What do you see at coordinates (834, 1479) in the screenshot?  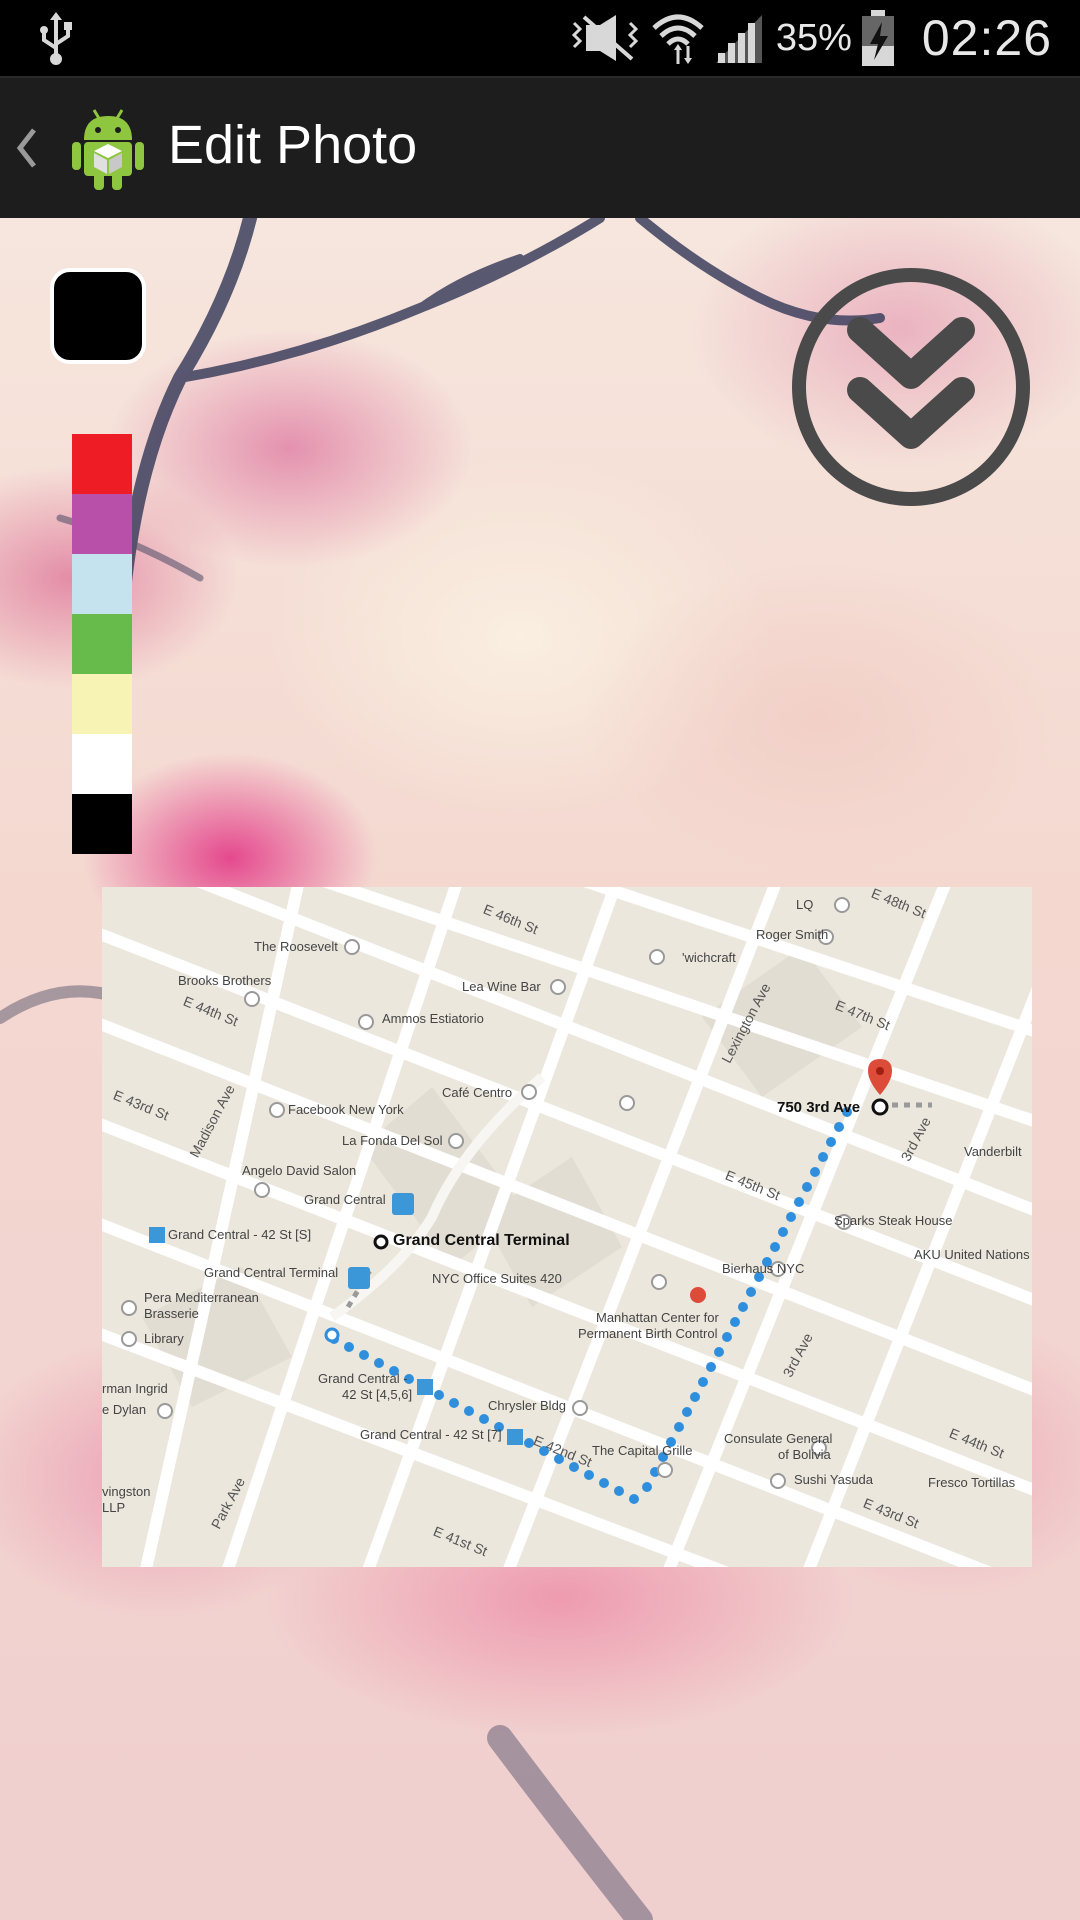 I see `map-label: Sushi Yasuda` at bounding box center [834, 1479].